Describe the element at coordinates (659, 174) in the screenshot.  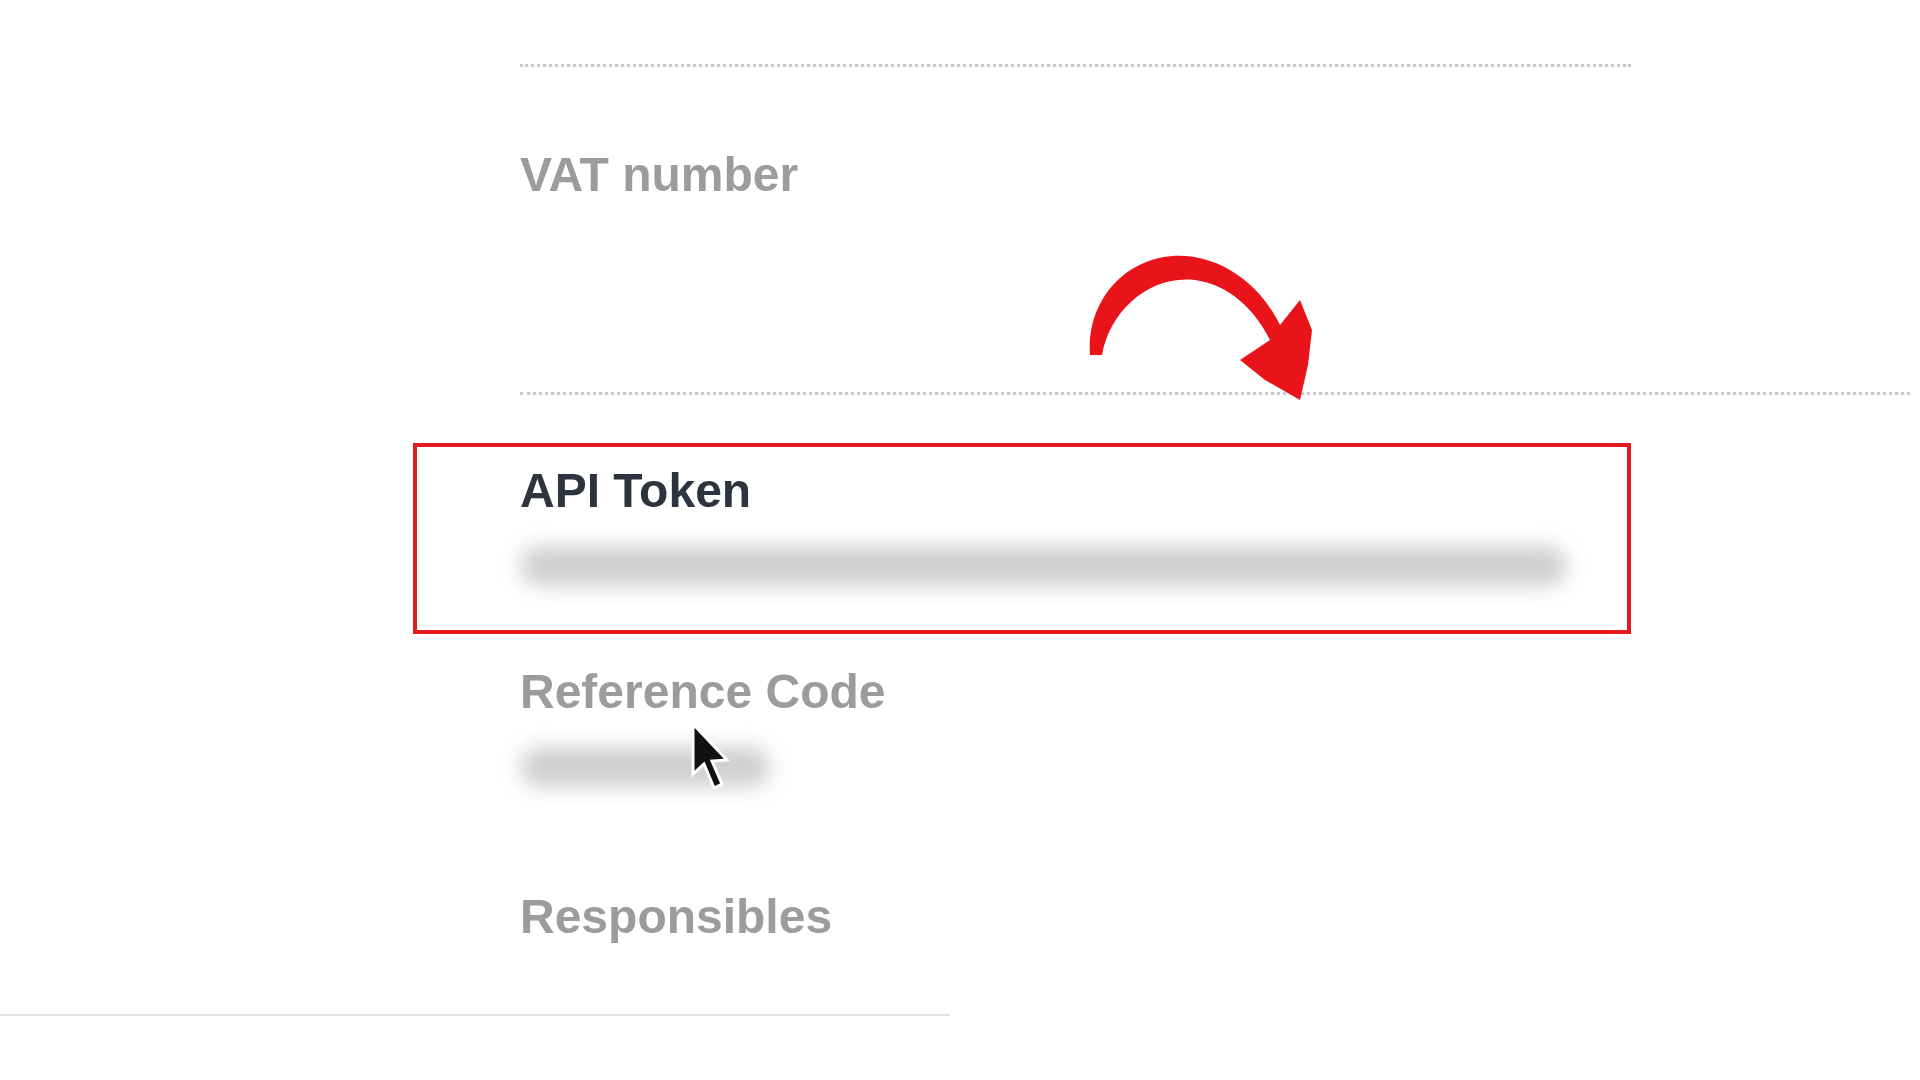
I see `field-label: VAT number` at that location.